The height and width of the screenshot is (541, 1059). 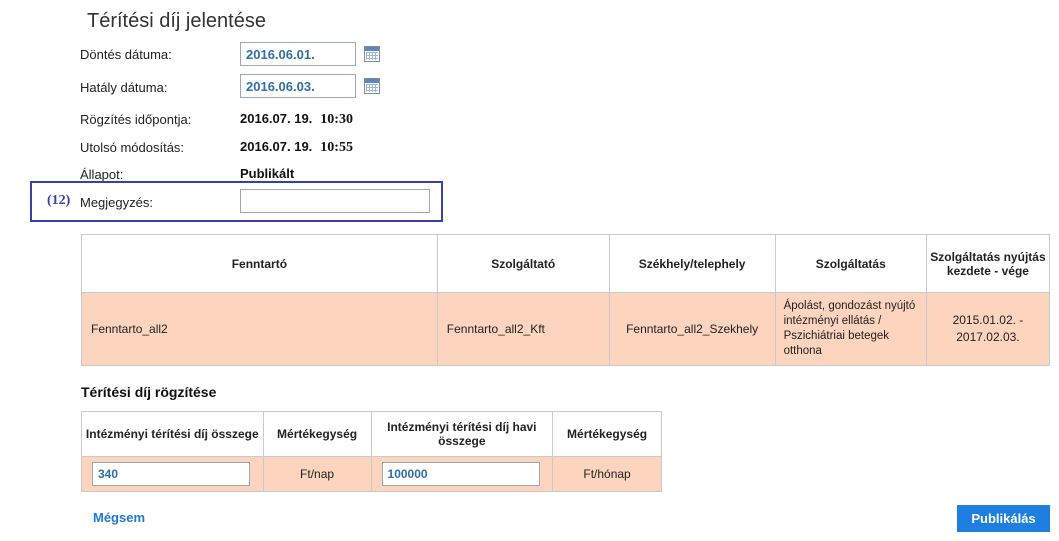 What do you see at coordinates (176, 21) in the screenshot?
I see `page-title: Térítési díj jelentése` at bounding box center [176, 21].